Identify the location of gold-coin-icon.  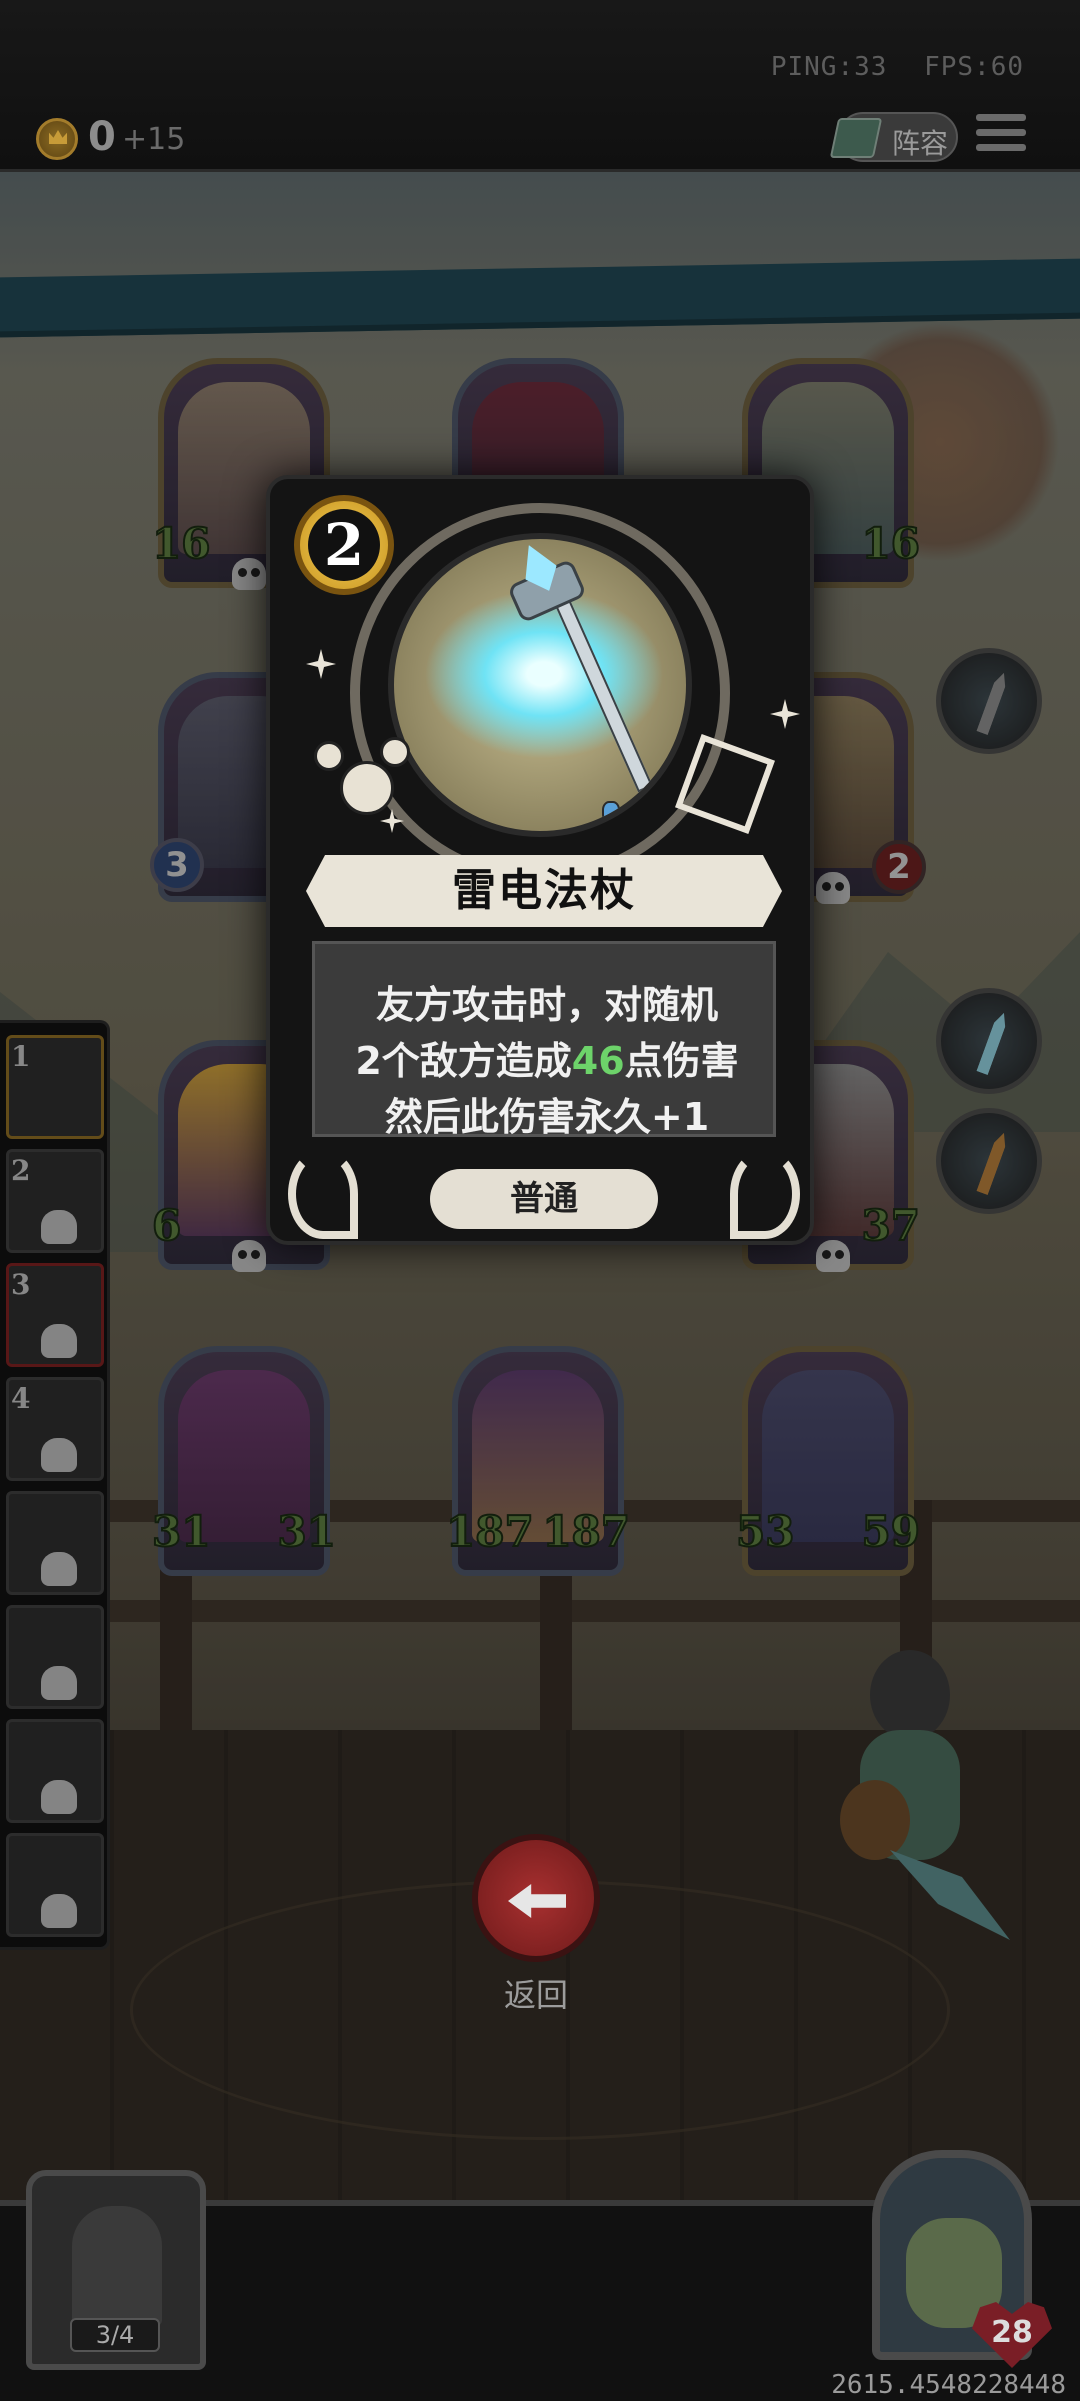
(57, 139).